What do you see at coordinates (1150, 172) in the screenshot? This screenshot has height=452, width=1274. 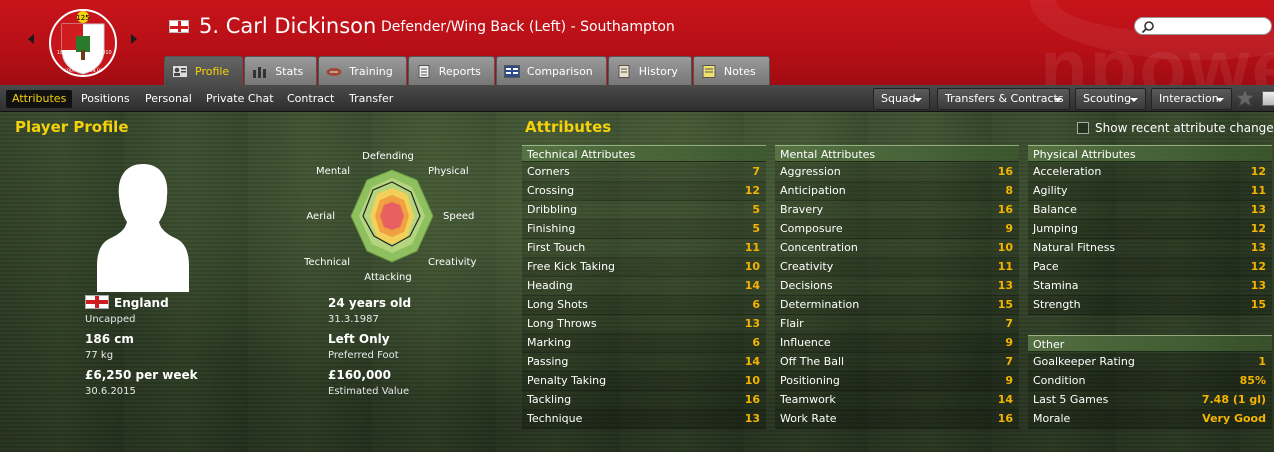 I see `attribute-row: Acceleration 12` at bounding box center [1150, 172].